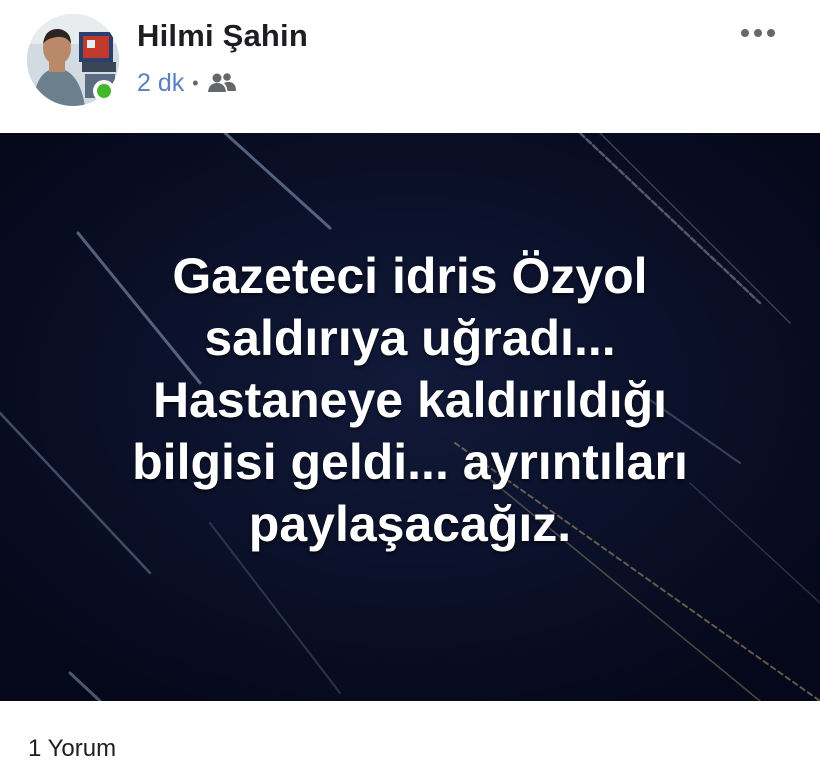 This screenshot has height=763, width=820. I want to click on caption-line: paylaşacağız., so click(410, 524).